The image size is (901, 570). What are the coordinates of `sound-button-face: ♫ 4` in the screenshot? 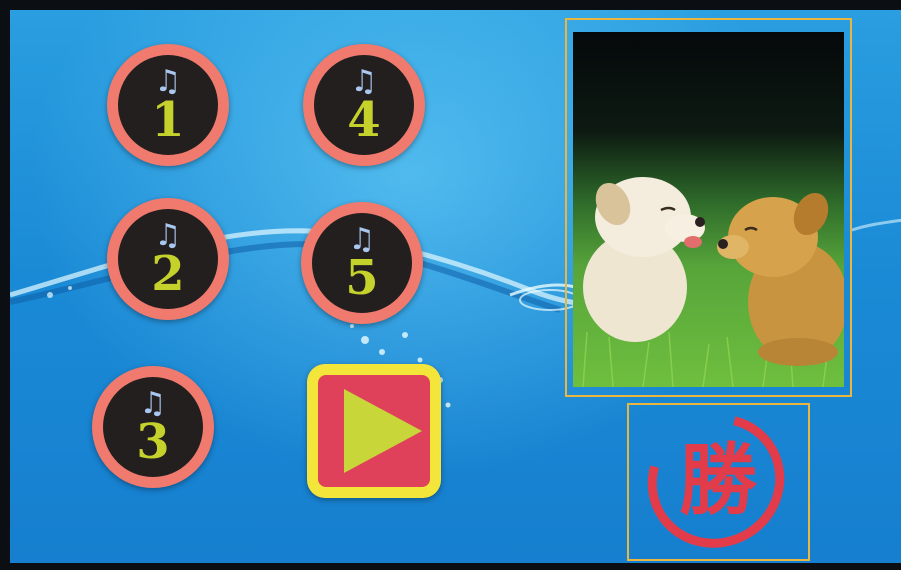 It's located at (364, 105).